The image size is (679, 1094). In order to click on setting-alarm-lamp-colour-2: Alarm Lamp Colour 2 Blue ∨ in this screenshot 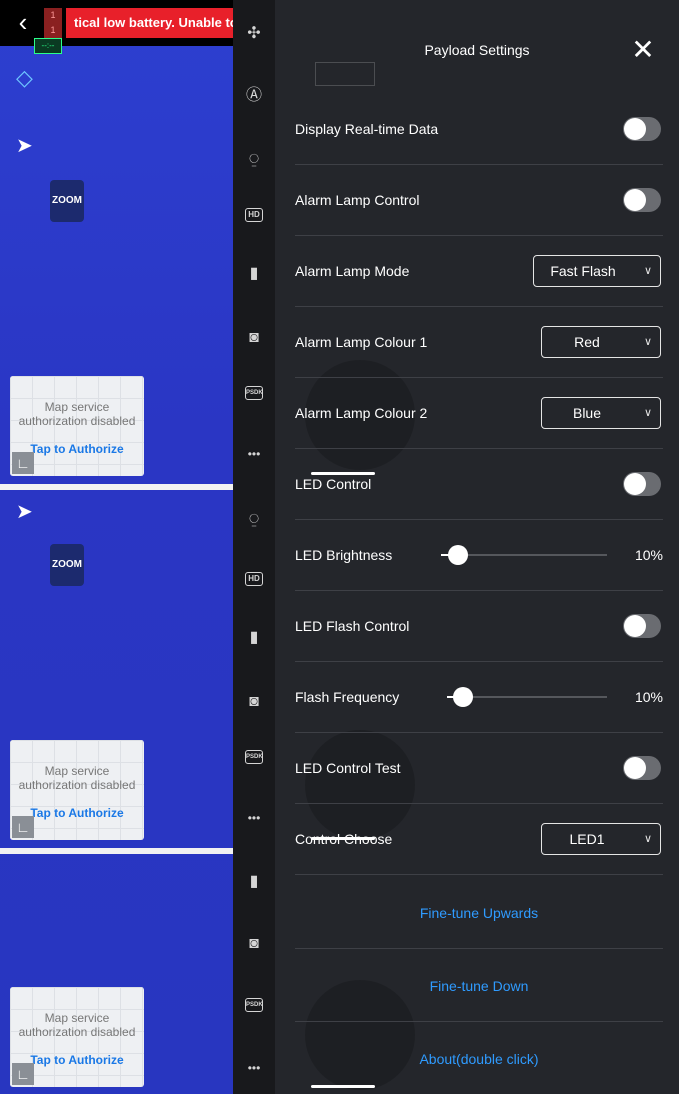, I will do `click(479, 413)`.